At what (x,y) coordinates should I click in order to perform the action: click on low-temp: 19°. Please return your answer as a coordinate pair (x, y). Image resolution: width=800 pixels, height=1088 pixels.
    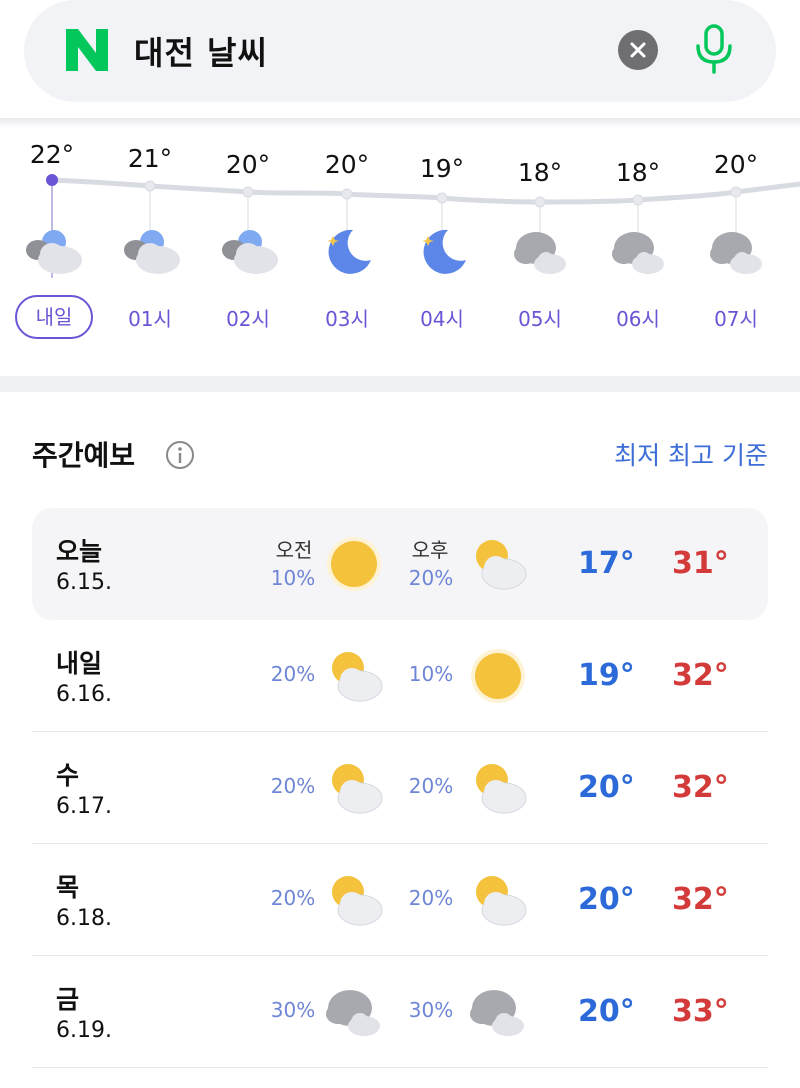
    Looking at the image, I should click on (606, 675).